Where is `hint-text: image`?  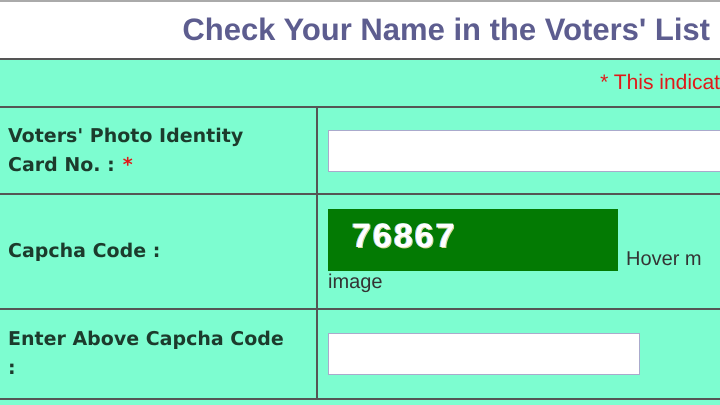 hint-text: image is located at coordinates (355, 282).